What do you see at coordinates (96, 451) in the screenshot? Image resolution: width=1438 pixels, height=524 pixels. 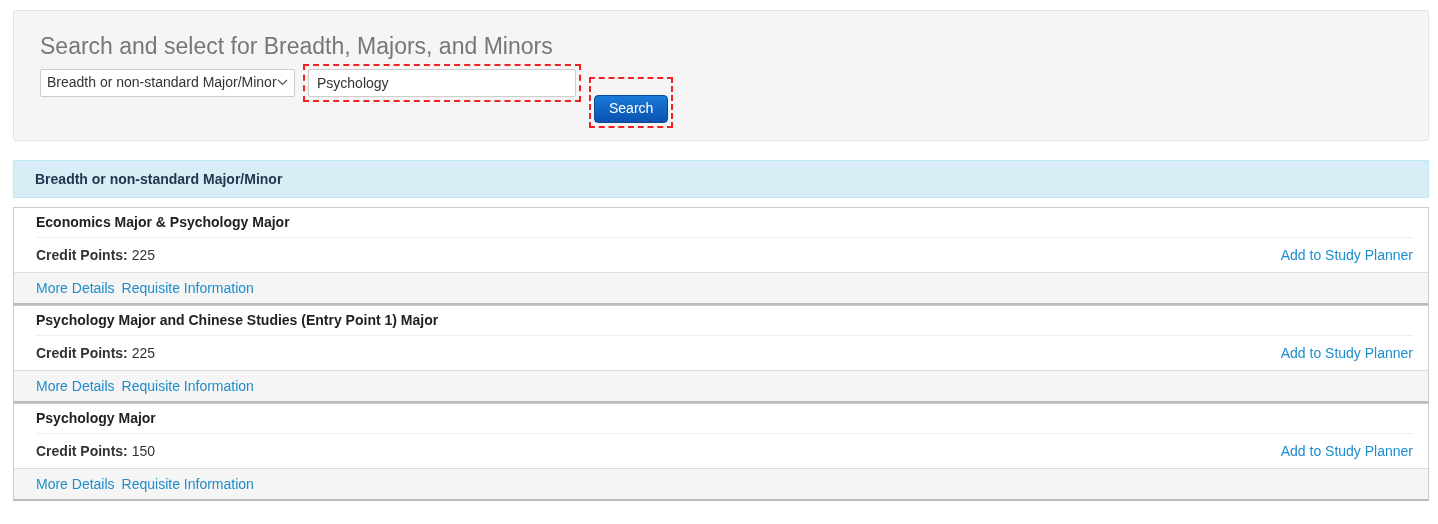 I see `credit-points: Credit Points: 150` at bounding box center [96, 451].